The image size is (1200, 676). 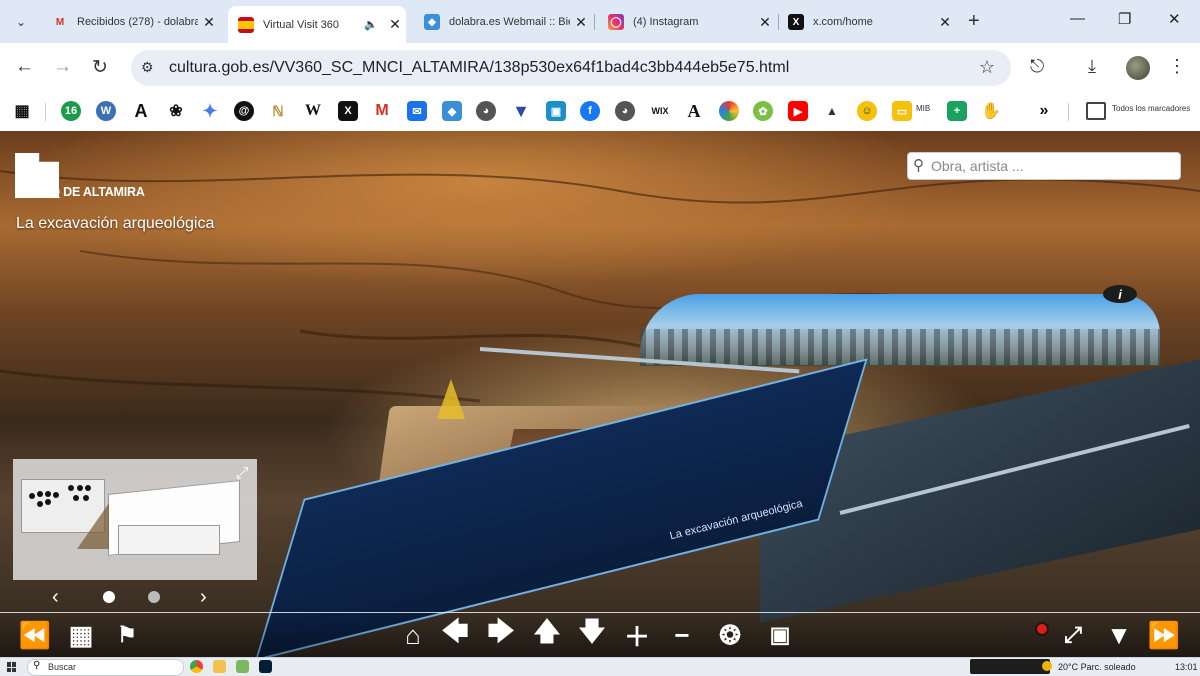 I want to click on hand-icon: ✋, so click(x=991, y=111).